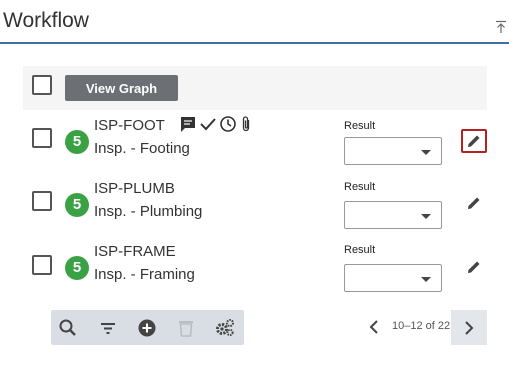 The image size is (509, 391). I want to click on status-icons, so click(216, 124).